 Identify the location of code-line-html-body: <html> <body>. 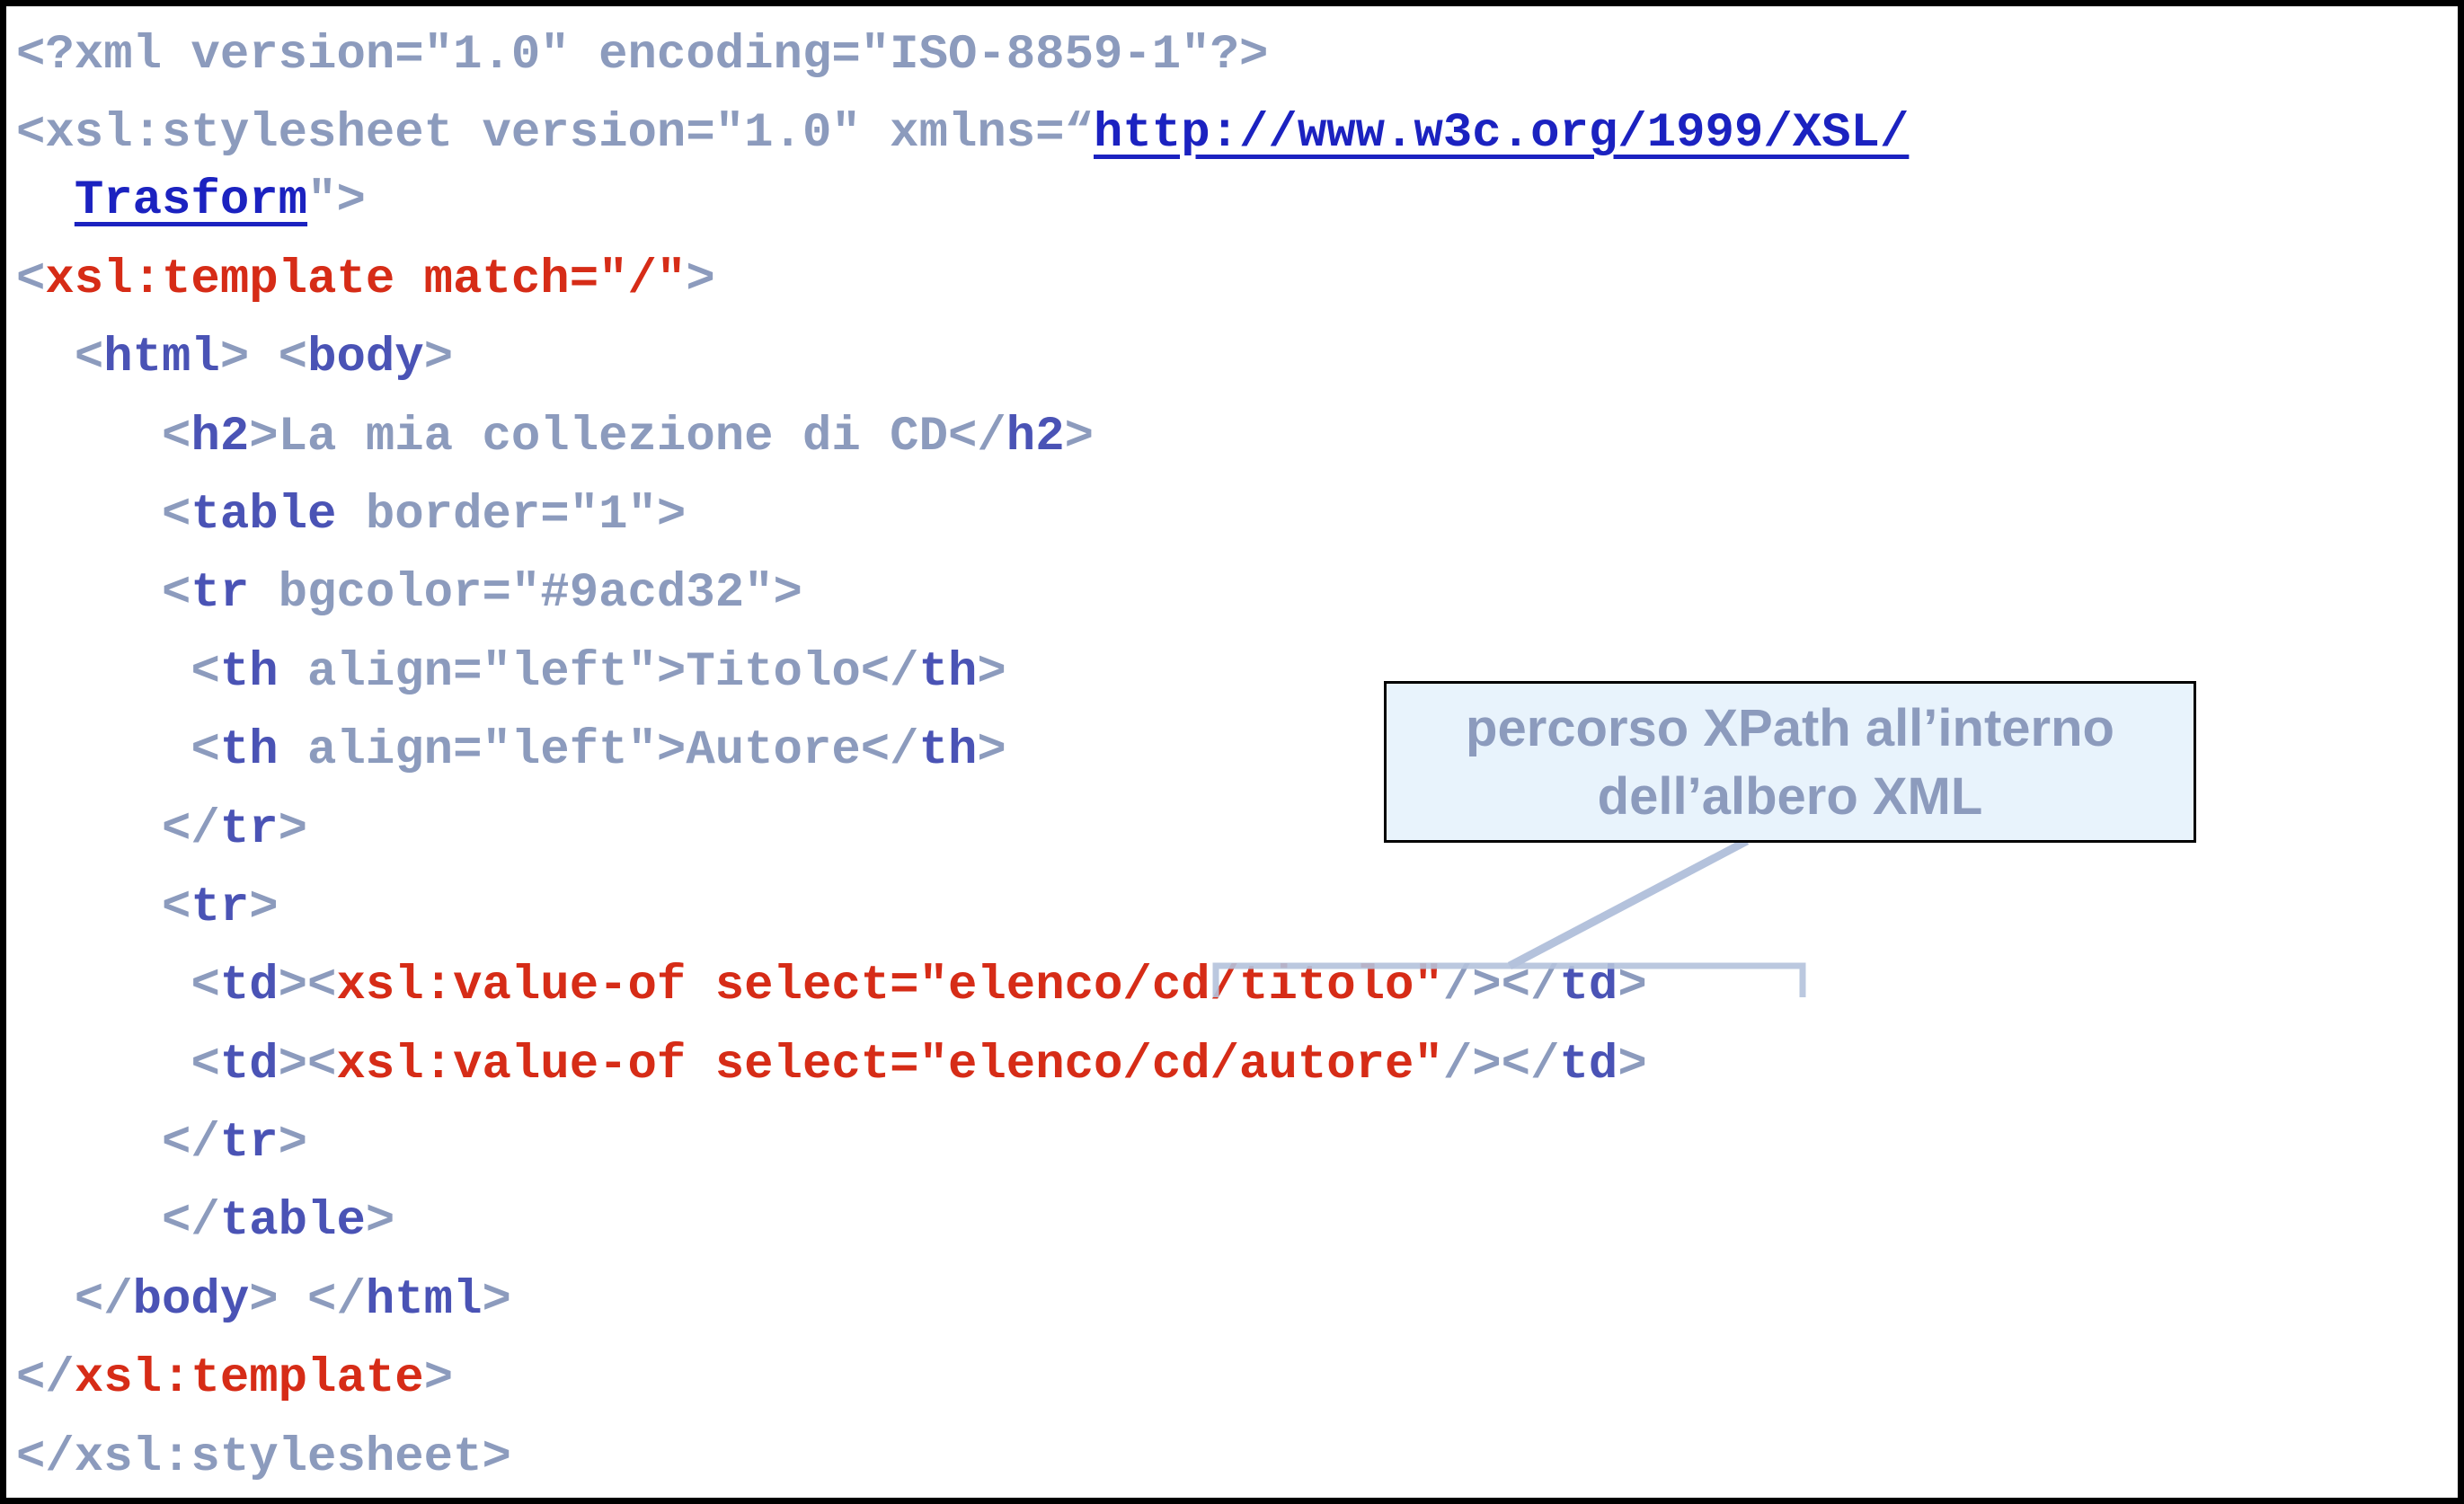
(264, 358).